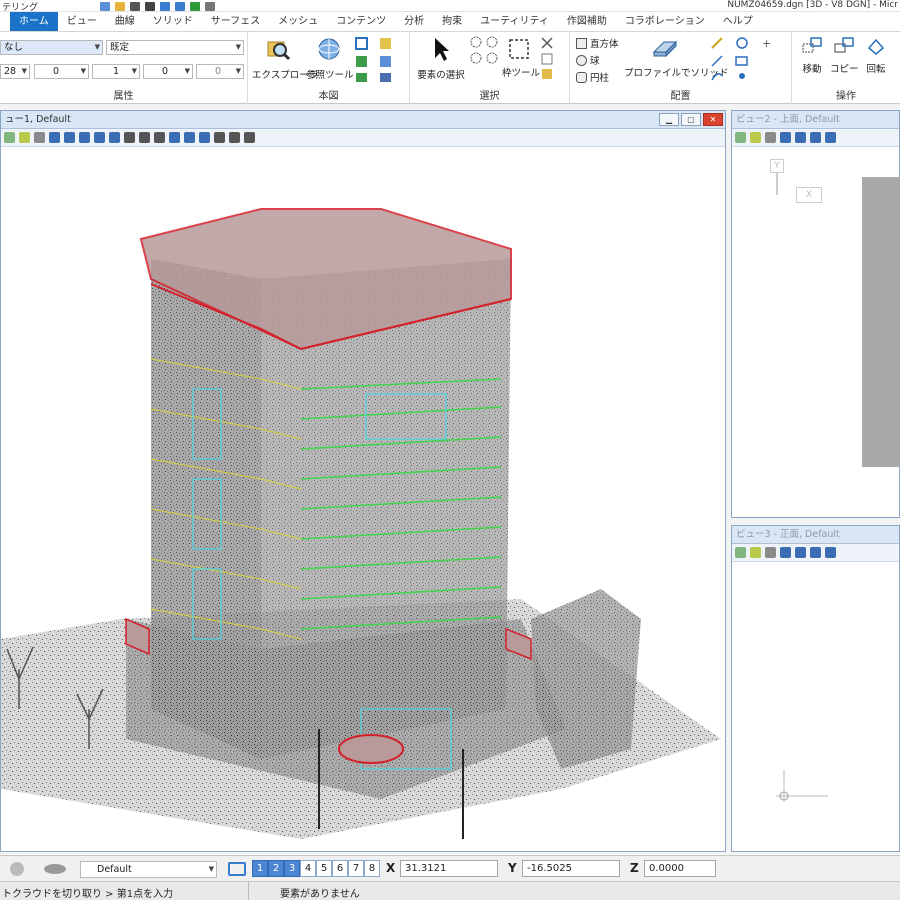  What do you see at coordinates (219, 137) in the screenshot?
I see `copy-view-icon` at bounding box center [219, 137].